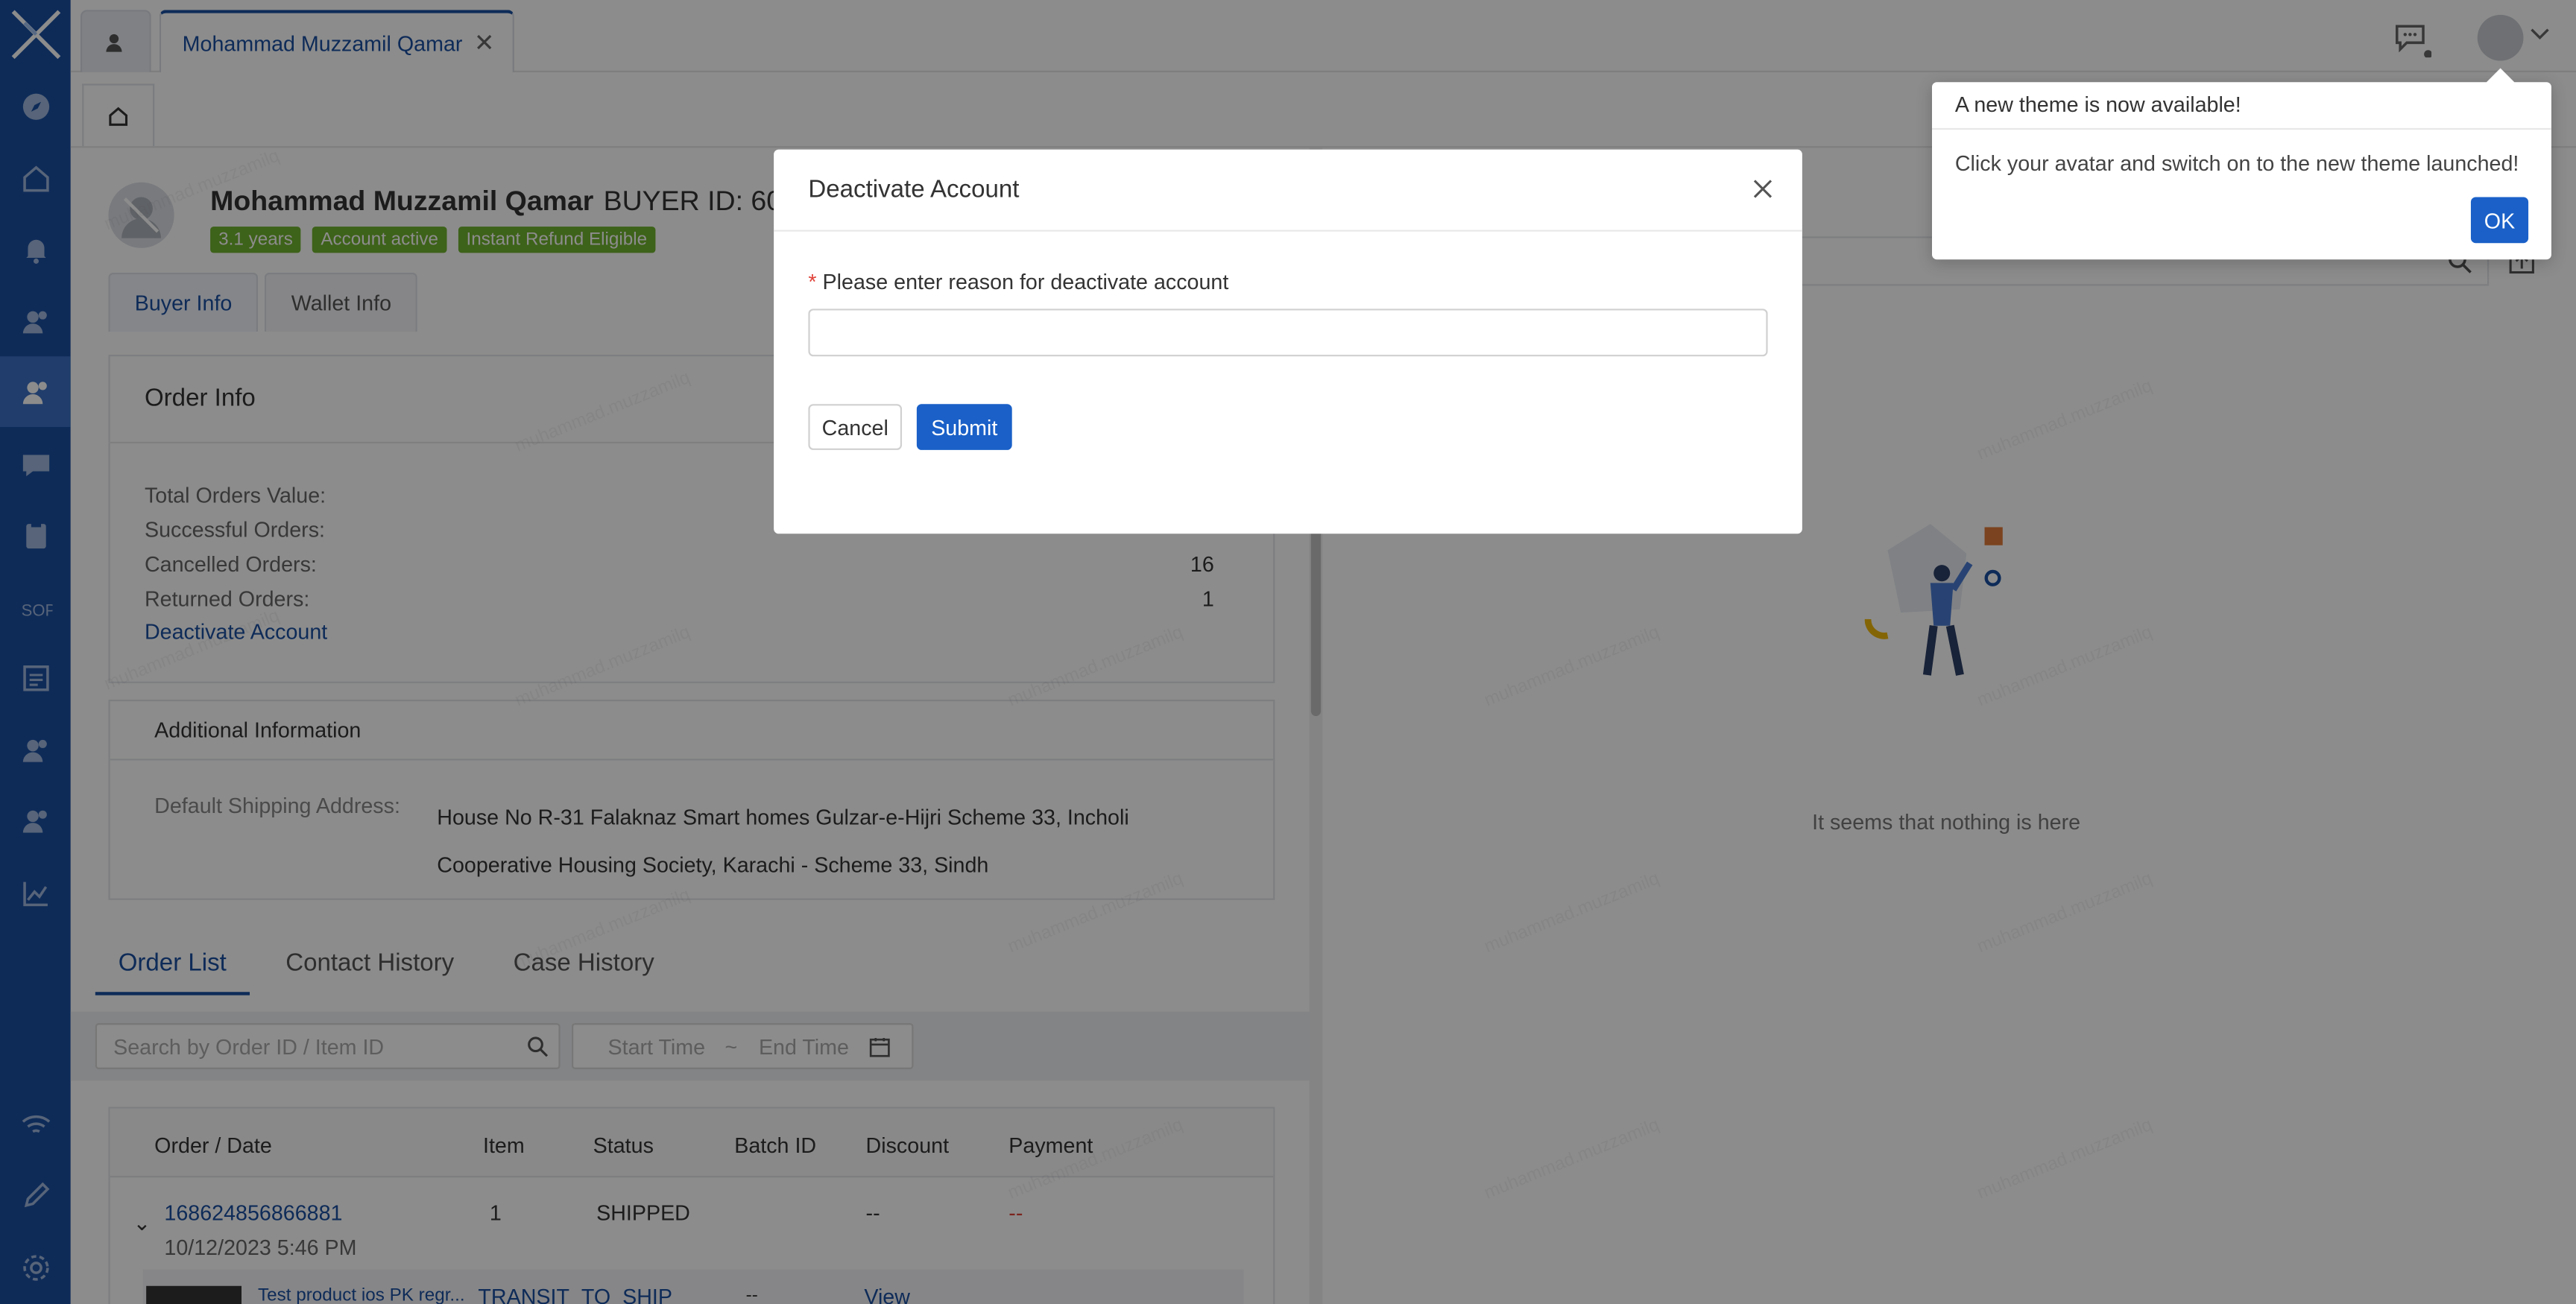 This screenshot has height=1304, width=2576. I want to click on popover-title: A new theme is now available!, so click(2097, 104).